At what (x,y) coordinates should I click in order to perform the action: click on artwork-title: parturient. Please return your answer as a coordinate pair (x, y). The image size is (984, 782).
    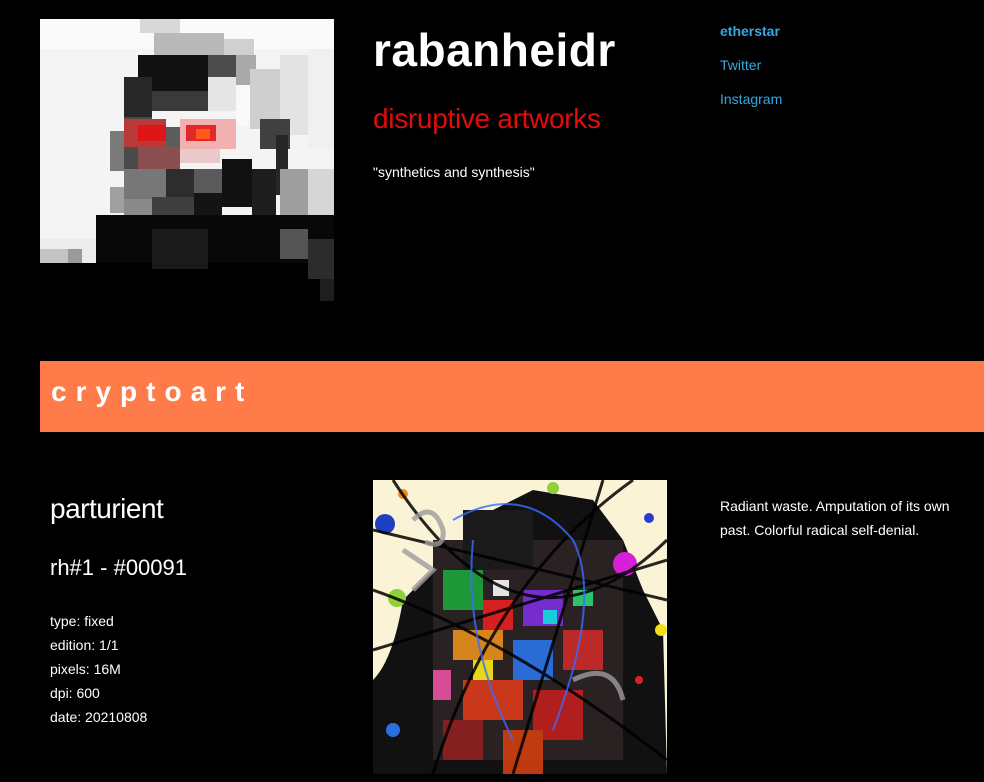
    Looking at the image, I should click on (107, 508).